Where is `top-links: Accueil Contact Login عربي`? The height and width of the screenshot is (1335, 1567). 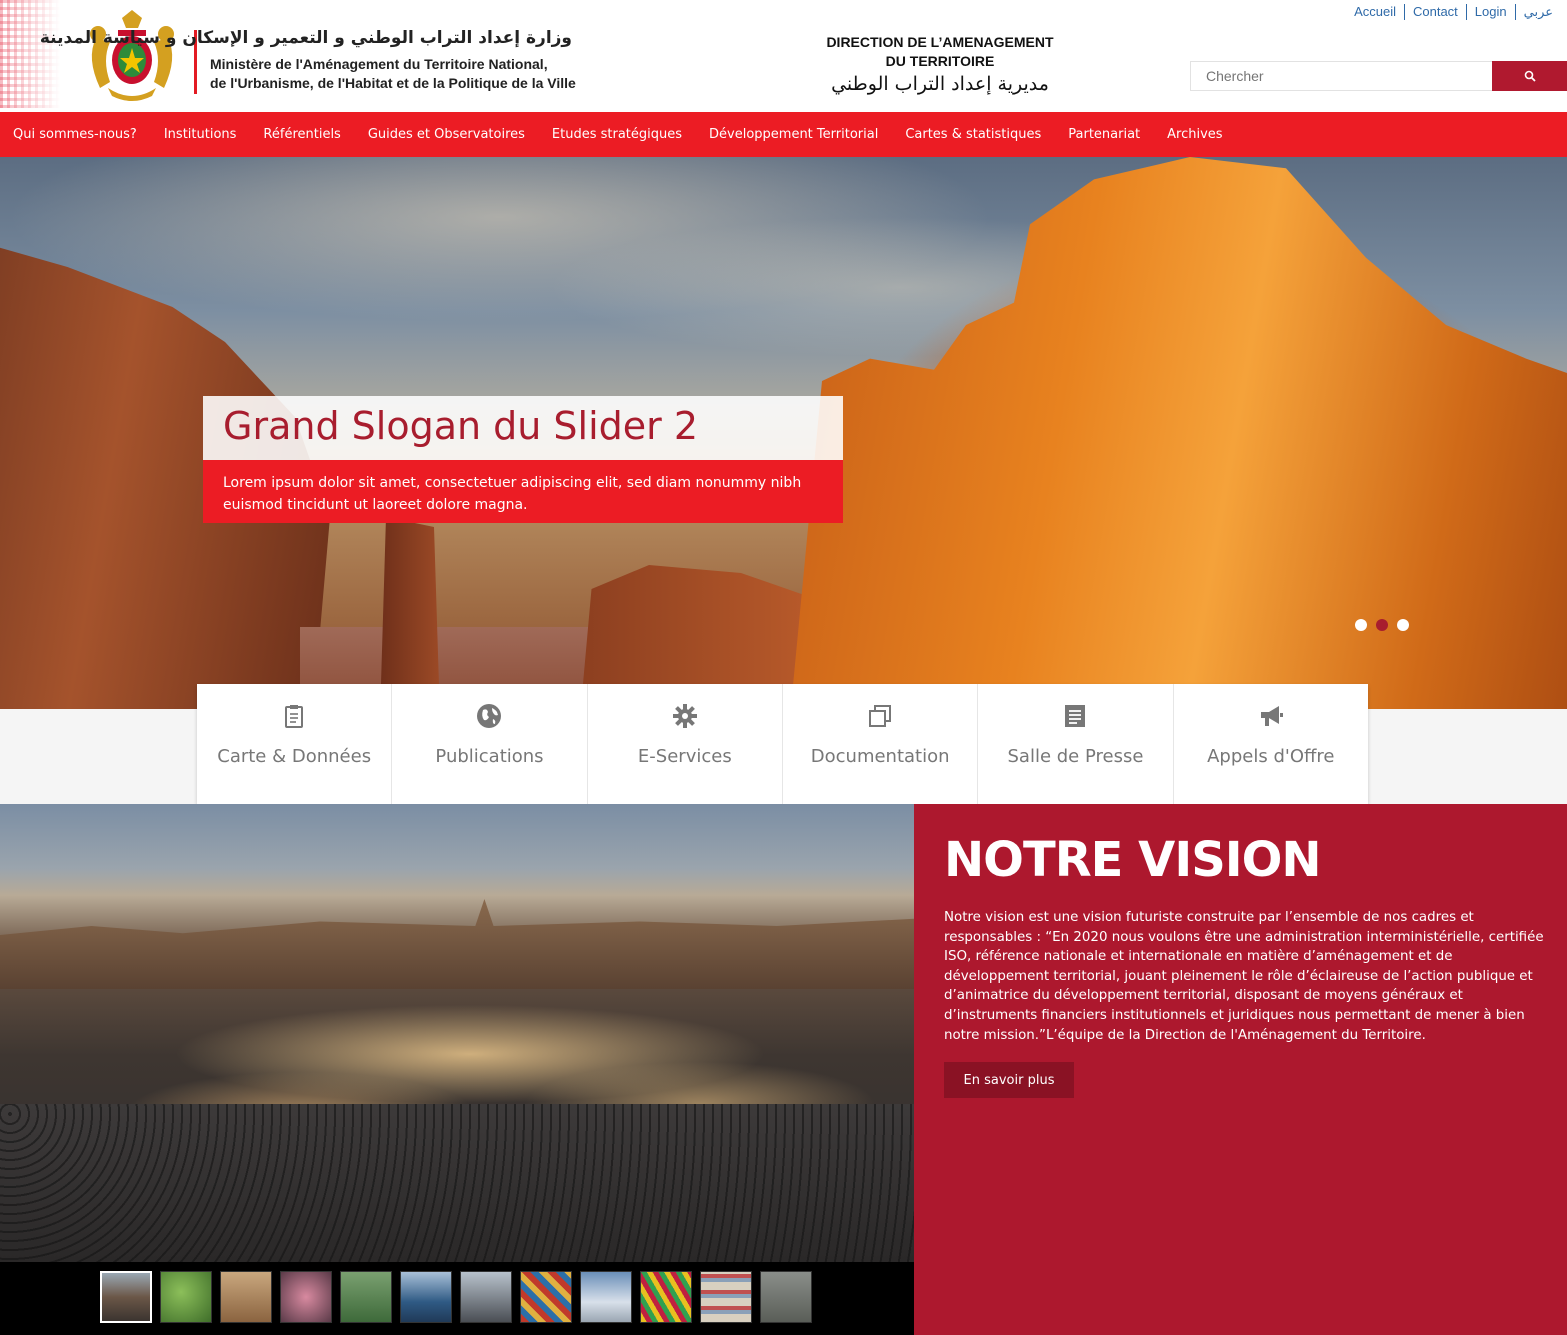 top-links: Accueil Contact Login عربي is located at coordinates (1453, 12).